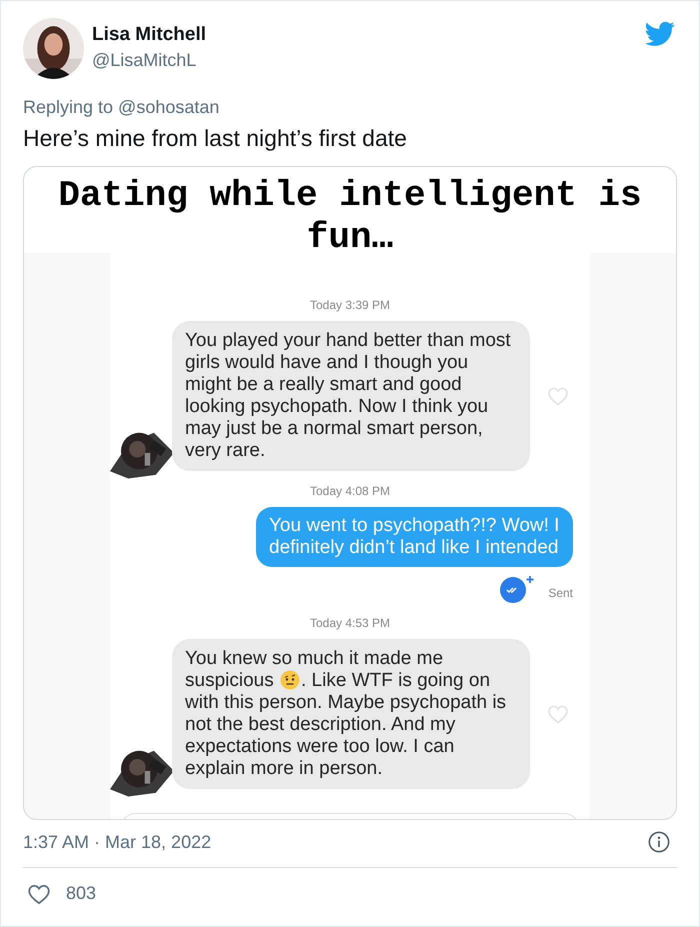 Image resolution: width=700 pixels, height=927 pixels. Describe the element at coordinates (348, 395) in the screenshot. I see `message-text: You played your hand better than most girls would have and I though you might be a really smart and good looking psychopath. Now I think you may just be a normal smart person, very rare.` at that location.